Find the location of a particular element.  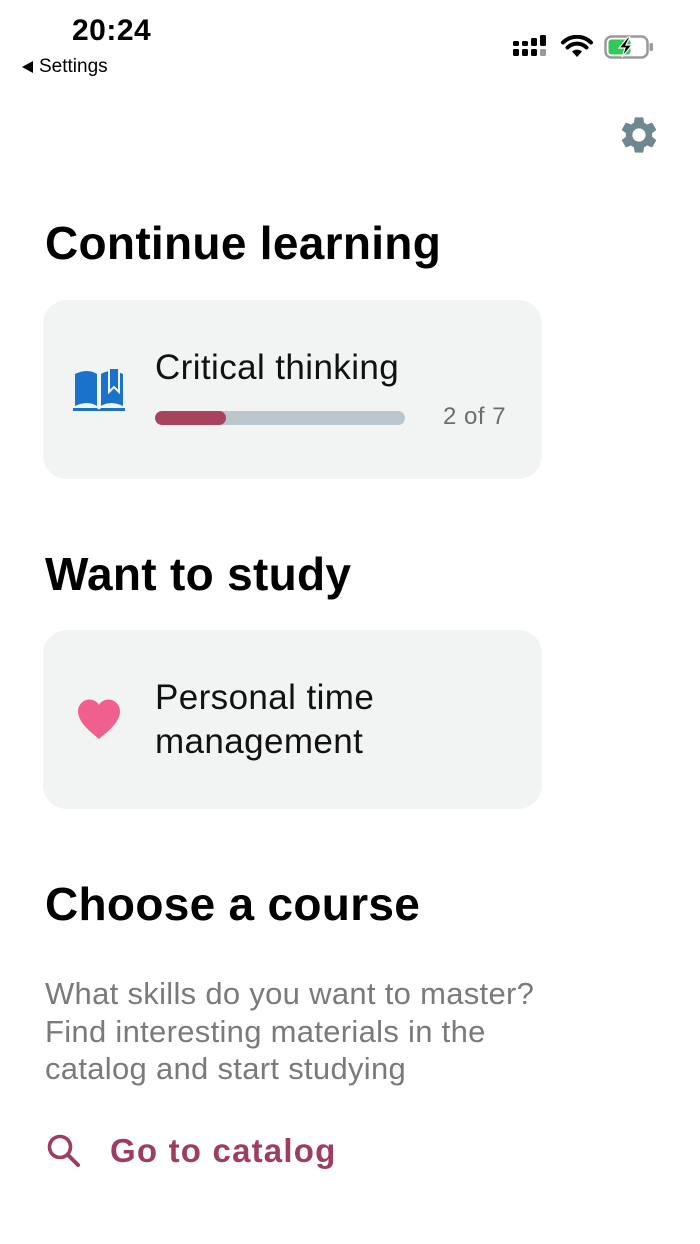

go-to-catalog-label: Go to catalog is located at coordinates (223, 1150).